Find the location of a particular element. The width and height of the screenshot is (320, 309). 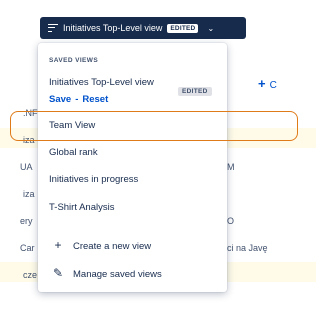

view-item-initiatives-in-progress: Initiatives in progress is located at coordinates (132, 180).